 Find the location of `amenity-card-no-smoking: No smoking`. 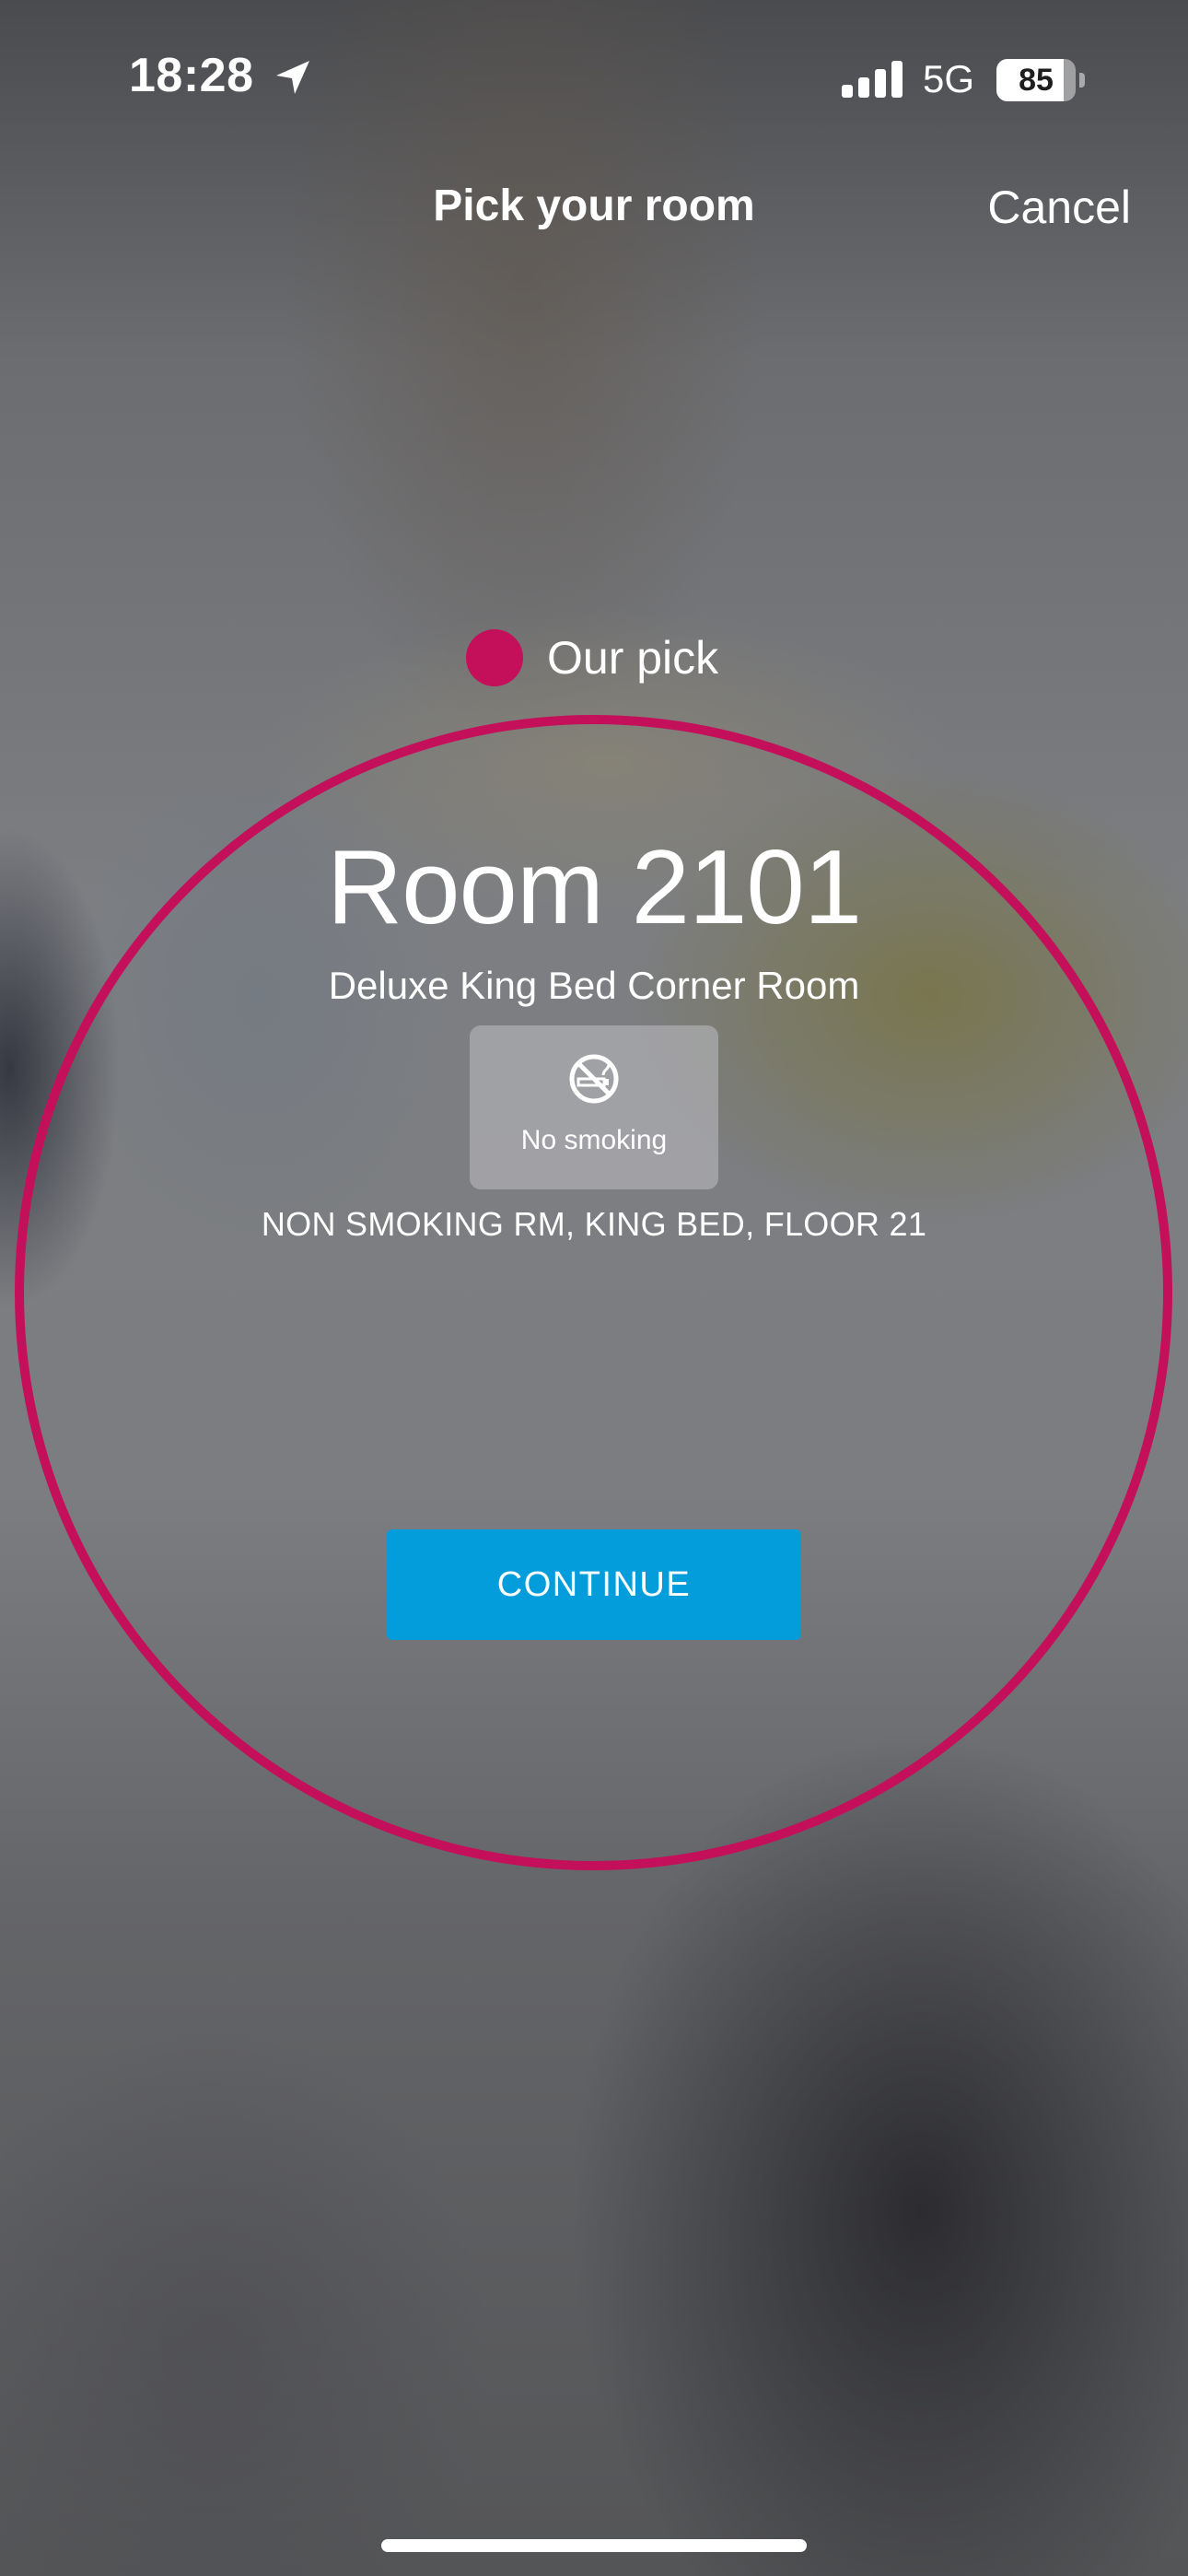

amenity-card-no-smoking: No smoking is located at coordinates (594, 1107).